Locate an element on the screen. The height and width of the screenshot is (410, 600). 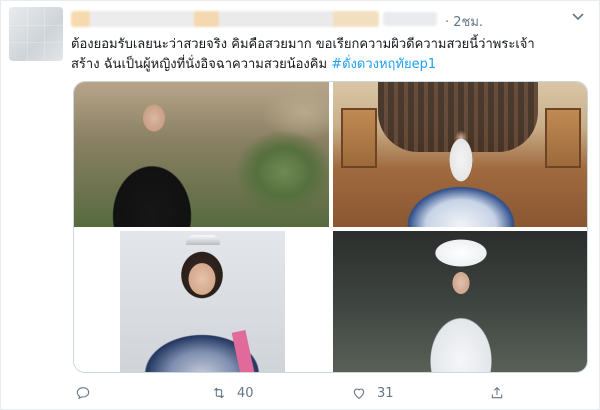
chevron-down-icon is located at coordinates (578, 18).